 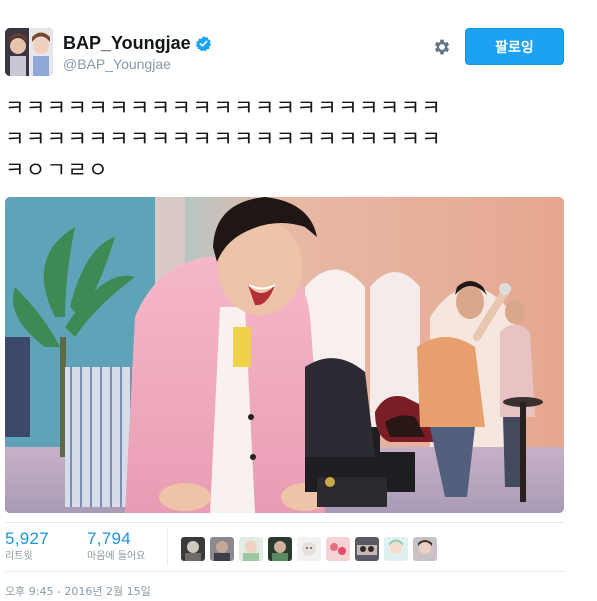 I want to click on like-stat: 7,794 마음에 들어요, so click(x=116, y=547).